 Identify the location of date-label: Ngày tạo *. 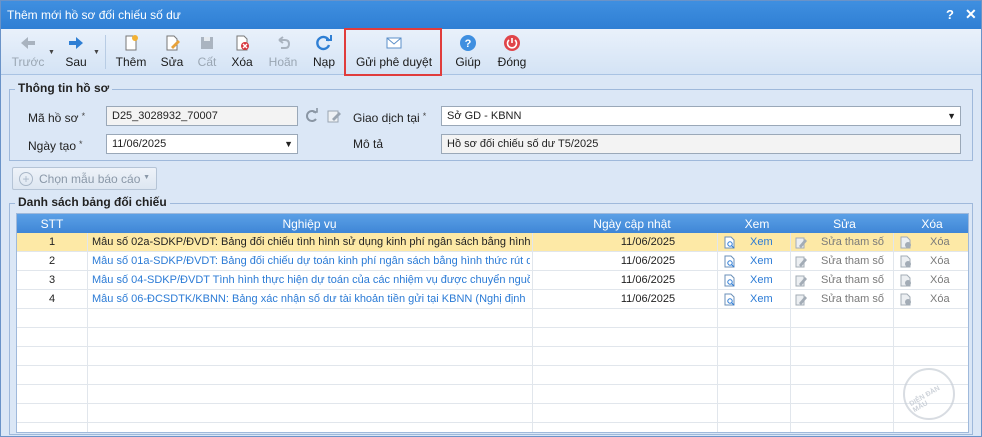
(55, 146).